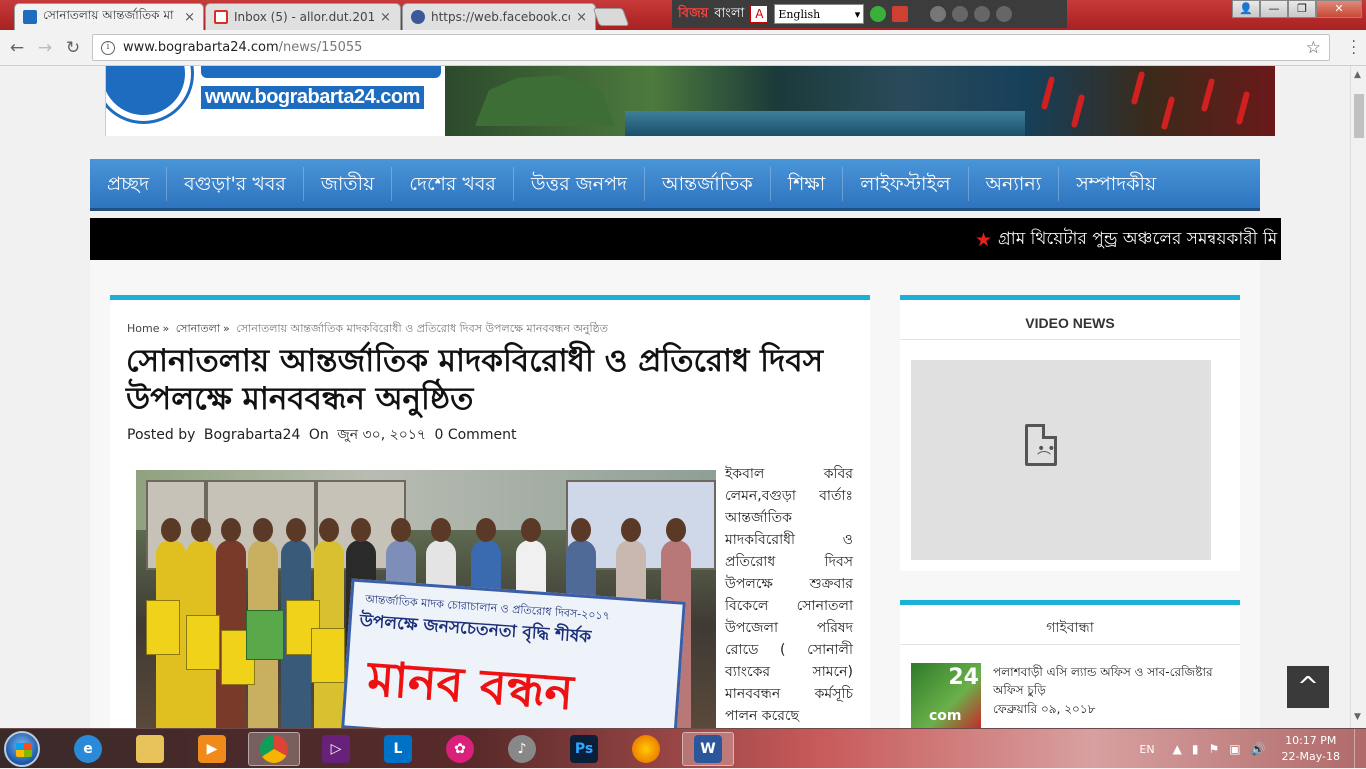 Image resolution: width=1366 pixels, height=769 pixels. I want to click on nav-editorial: সম্পাদকীয়, so click(1116, 184).